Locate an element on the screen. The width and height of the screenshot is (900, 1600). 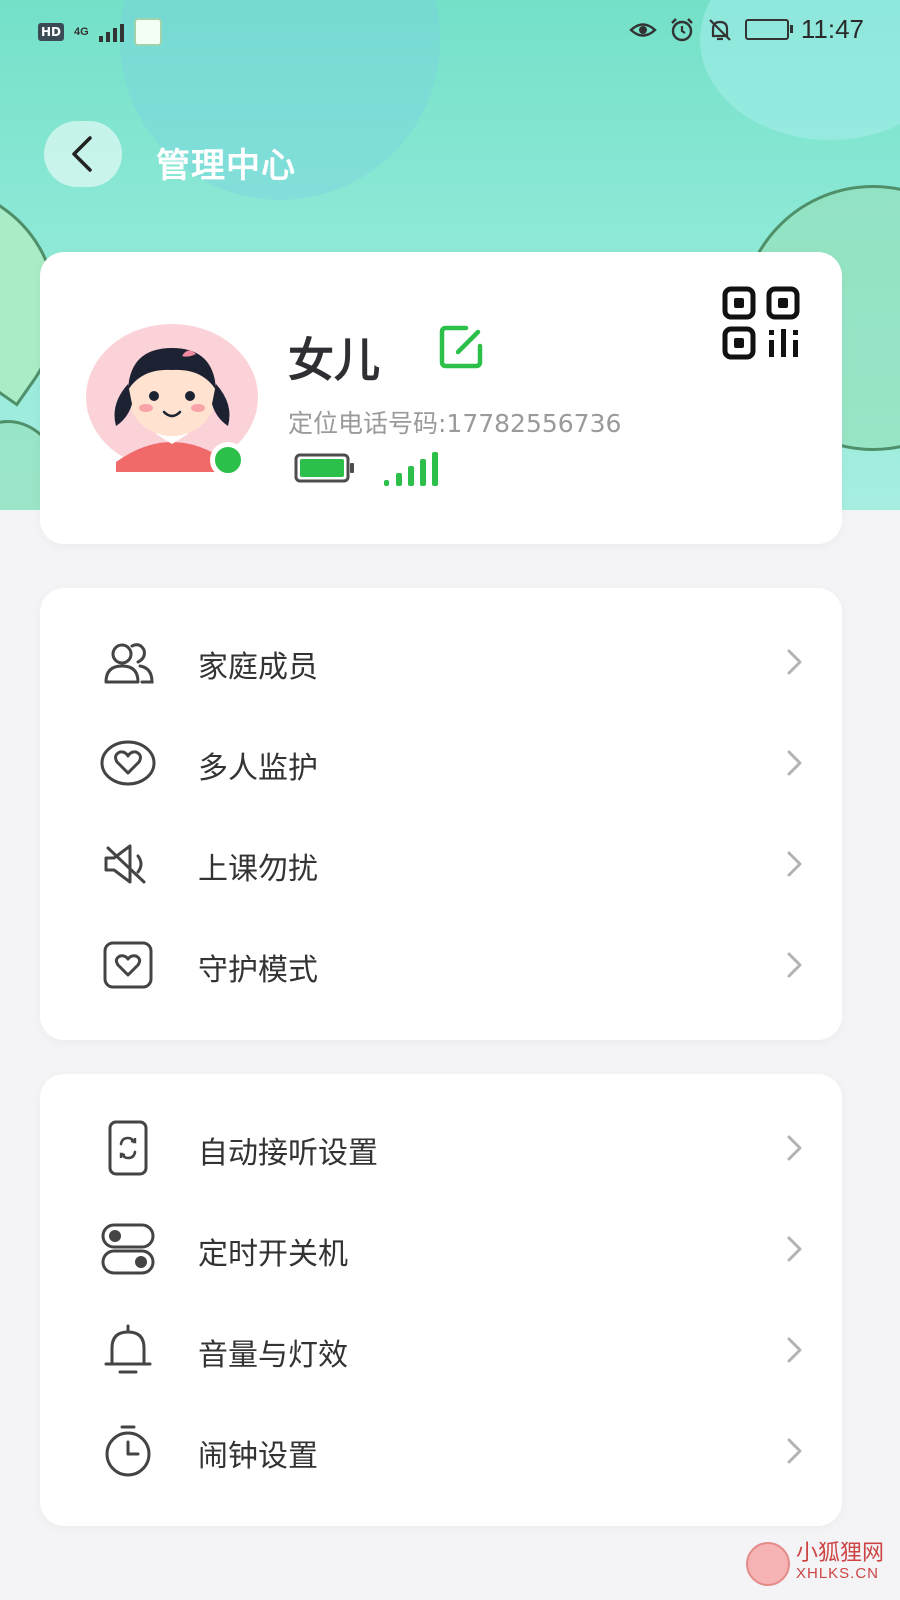
child-name: 女儿 is located at coordinates (334, 360).